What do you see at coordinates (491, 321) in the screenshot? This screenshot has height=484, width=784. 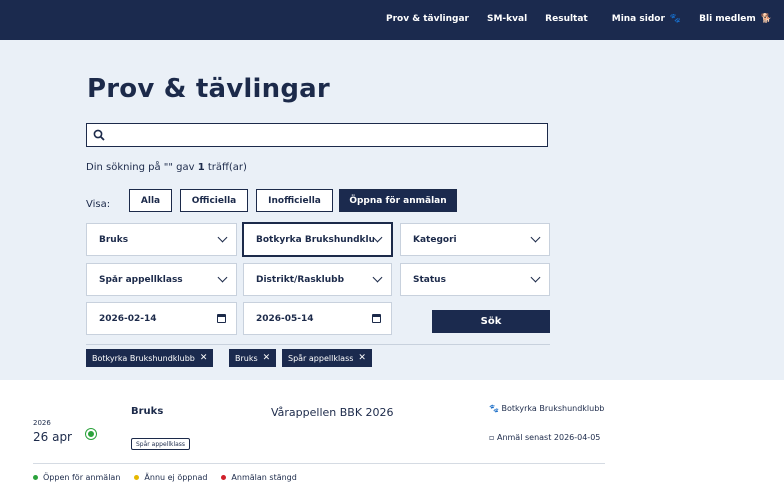 I see `search-button: Sök` at bounding box center [491, 321].